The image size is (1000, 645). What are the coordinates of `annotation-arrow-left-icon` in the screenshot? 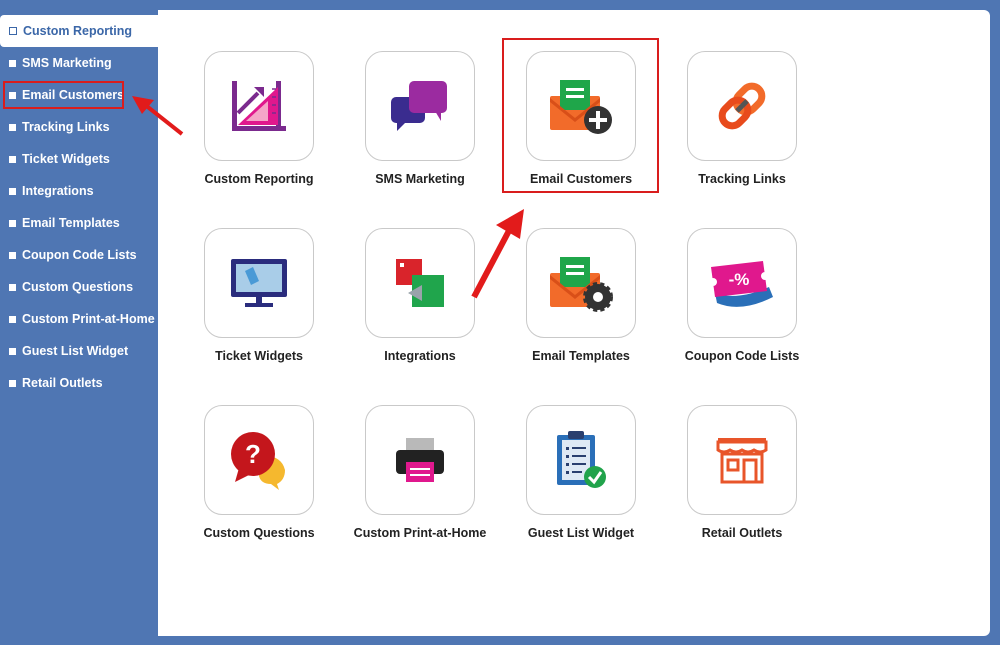 It's located at (158, 116).